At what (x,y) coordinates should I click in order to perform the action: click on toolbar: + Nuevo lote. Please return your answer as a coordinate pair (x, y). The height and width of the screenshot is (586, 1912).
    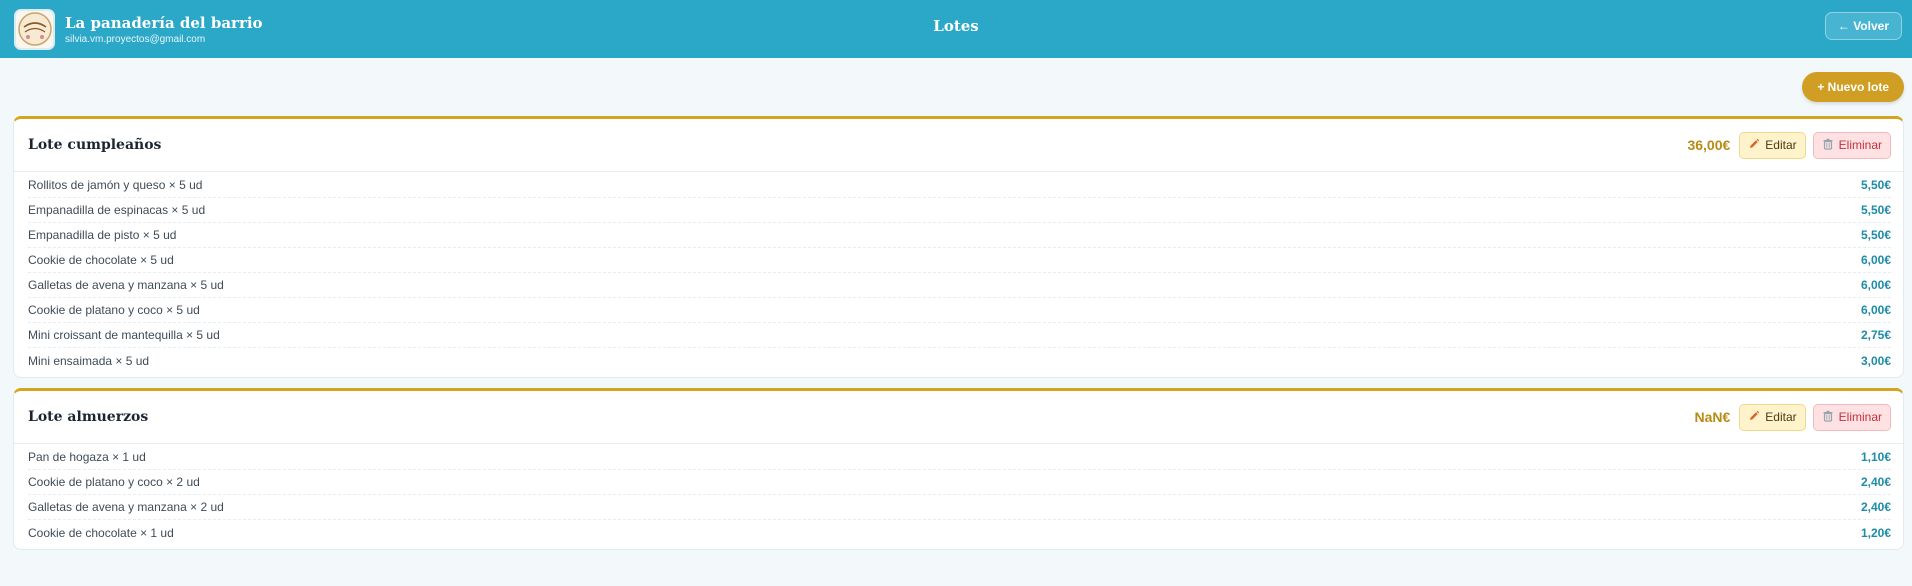
    Looking at the image, I should click on (956, 87).